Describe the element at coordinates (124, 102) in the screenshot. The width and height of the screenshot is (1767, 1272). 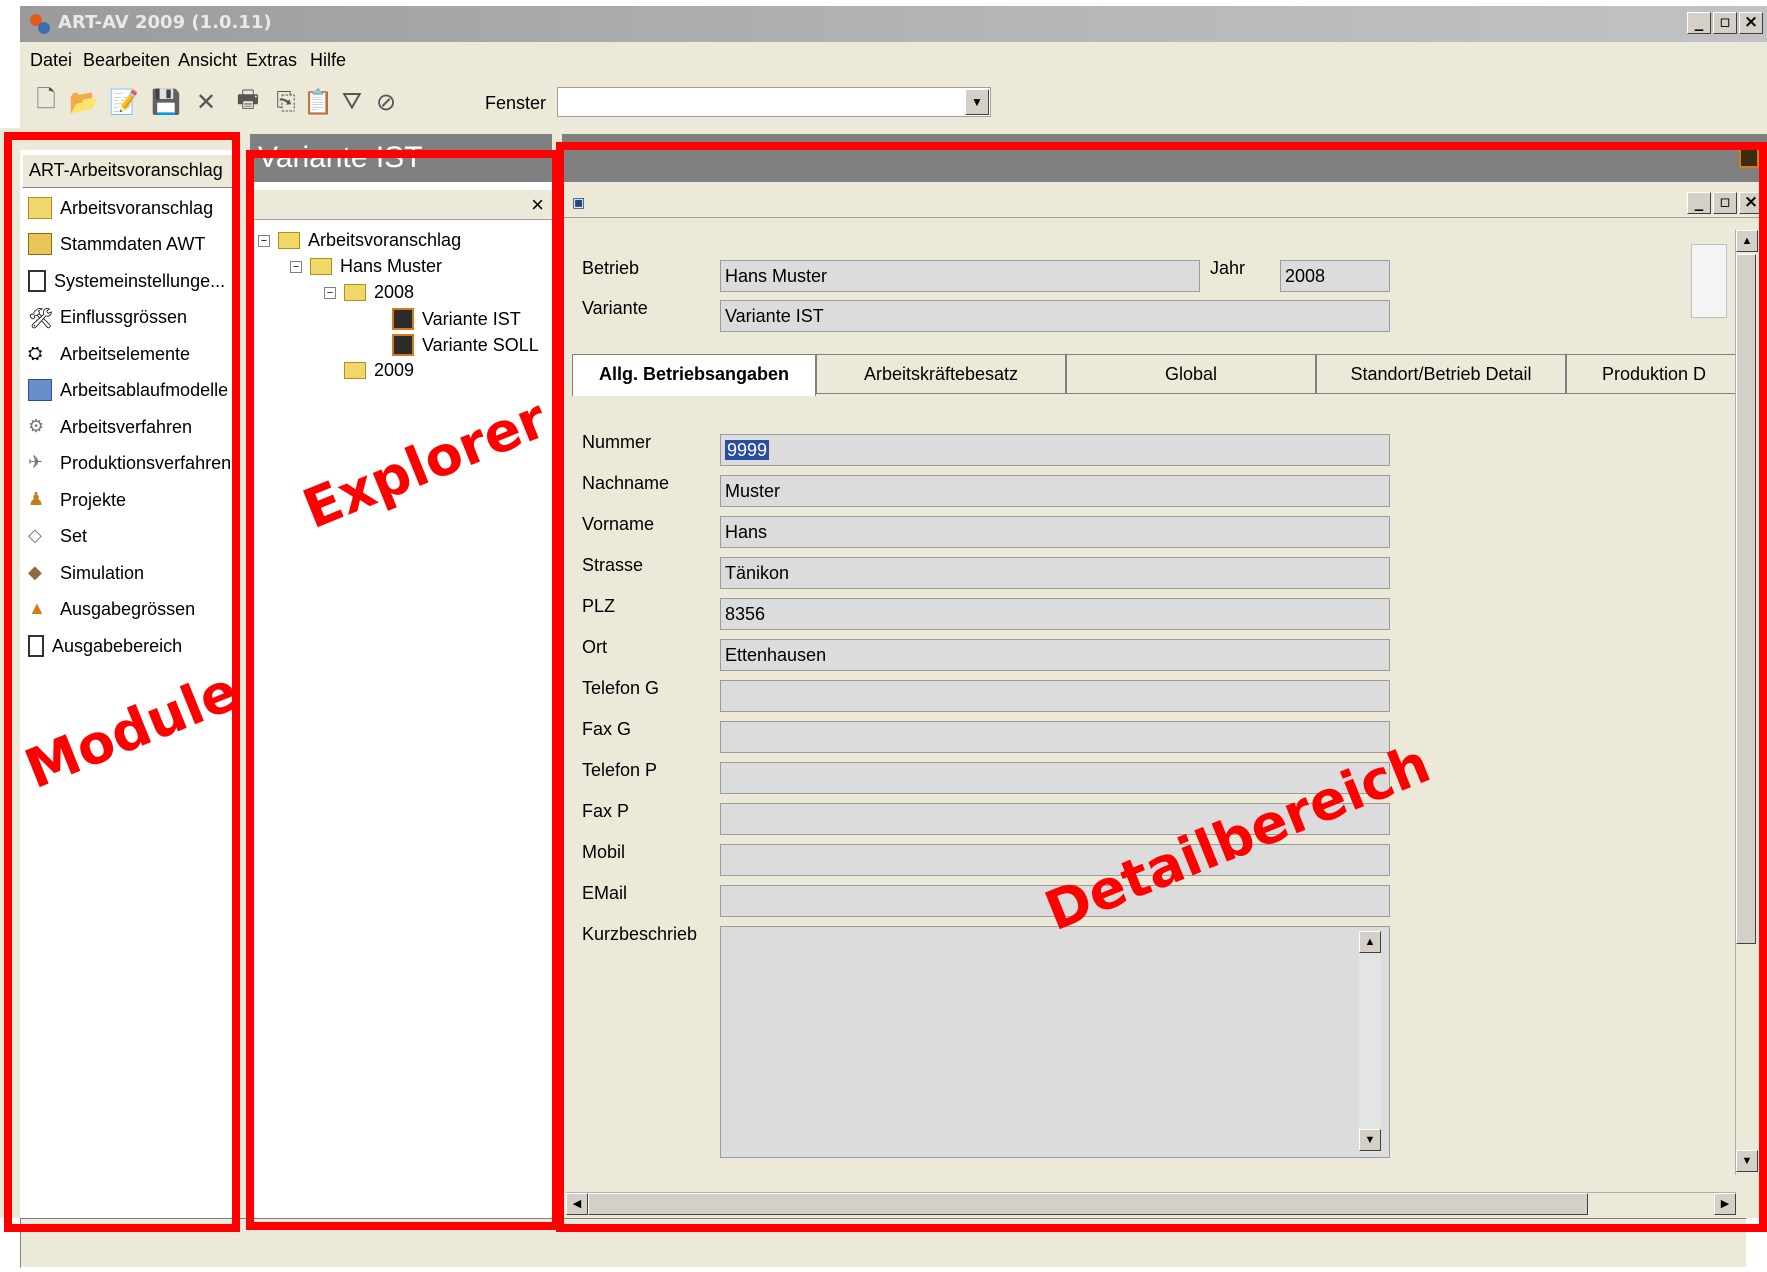
I see `notes-icon: 📝` at that location.